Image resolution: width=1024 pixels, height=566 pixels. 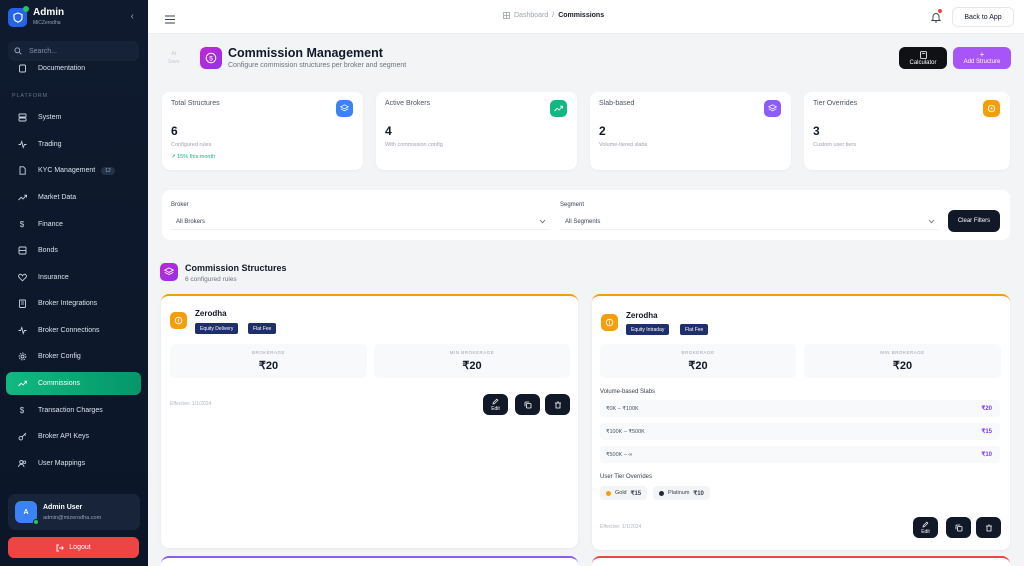 I want to click on user-profile: A Admin User admin@mizerodha.com, so click(x=74, y=512).